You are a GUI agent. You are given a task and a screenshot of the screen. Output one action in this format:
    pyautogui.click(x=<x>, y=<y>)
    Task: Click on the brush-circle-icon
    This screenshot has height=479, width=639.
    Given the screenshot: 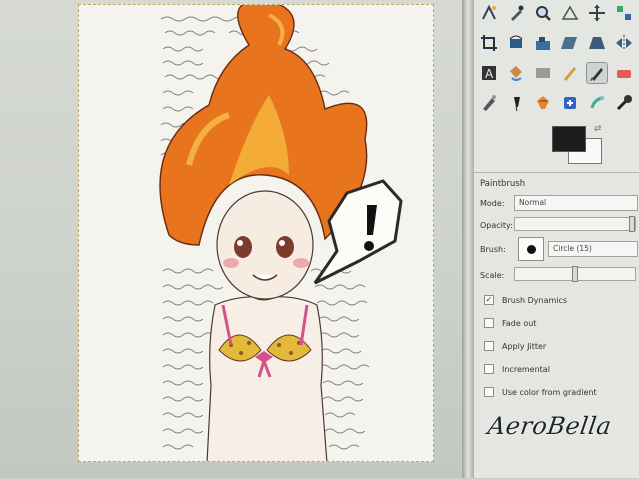 What is the action you would take?
    pyautogui.click(x=531, y=249)
    